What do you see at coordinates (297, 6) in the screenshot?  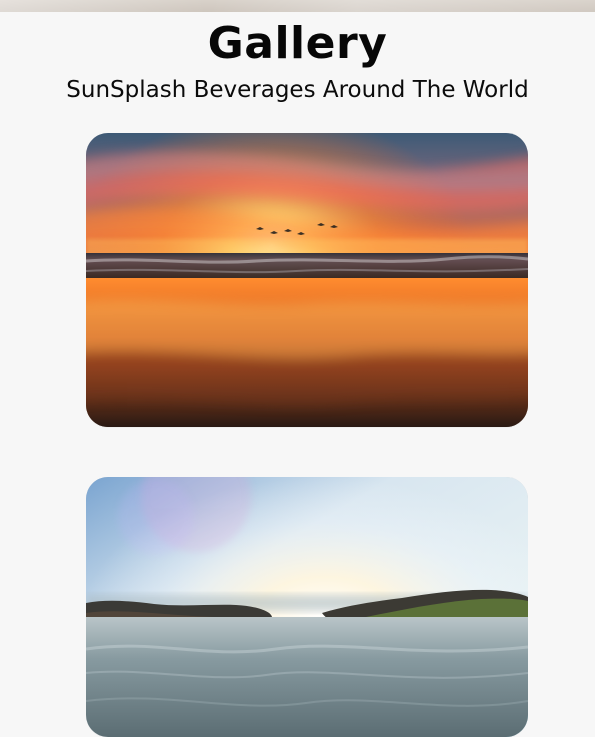 I see `header-background-strip` at bounding box center [297, 6].